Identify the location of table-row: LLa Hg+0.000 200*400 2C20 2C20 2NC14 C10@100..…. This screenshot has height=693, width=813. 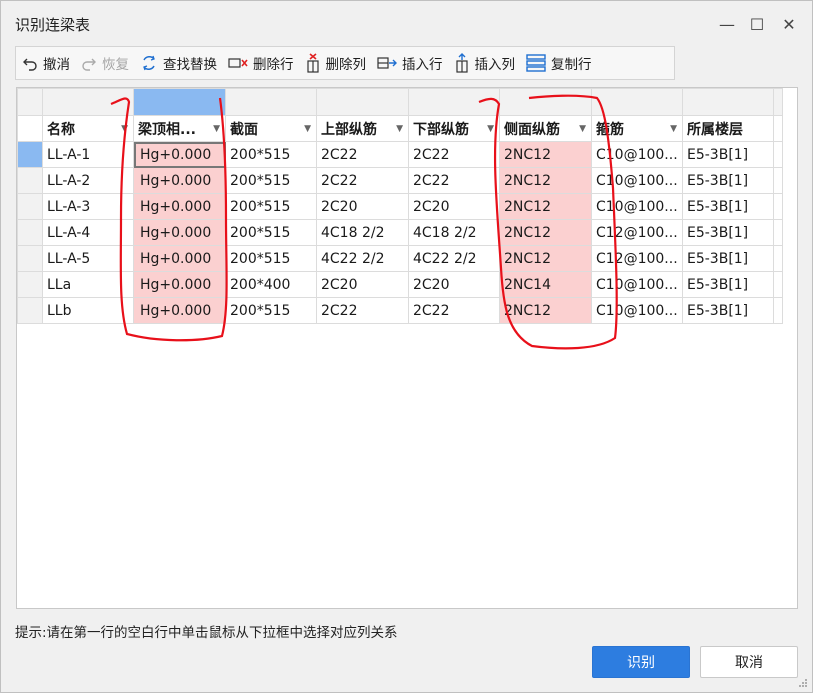
(400, 284).